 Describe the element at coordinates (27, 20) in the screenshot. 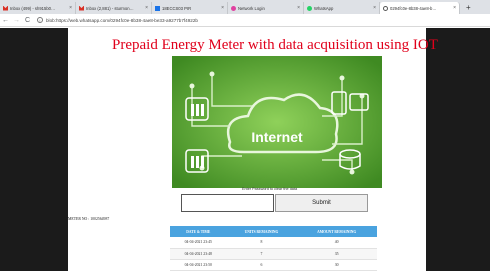

I see `reload-icon: C` at that location.